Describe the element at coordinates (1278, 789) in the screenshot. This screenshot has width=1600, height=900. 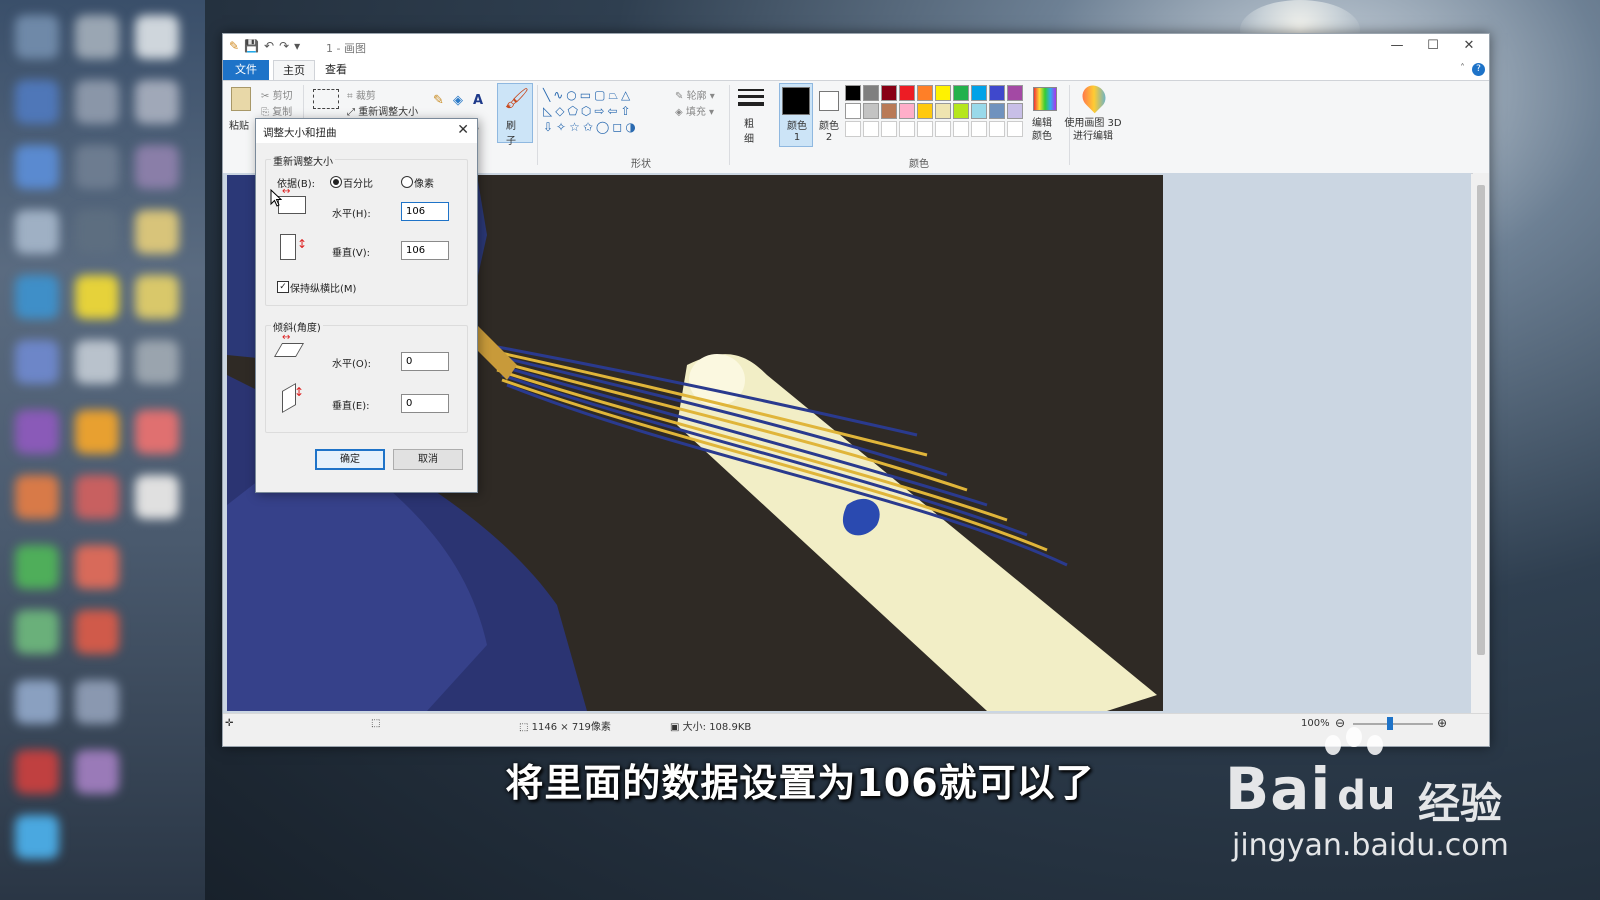
I see `watermark-brand-bai: Bai` at that location.